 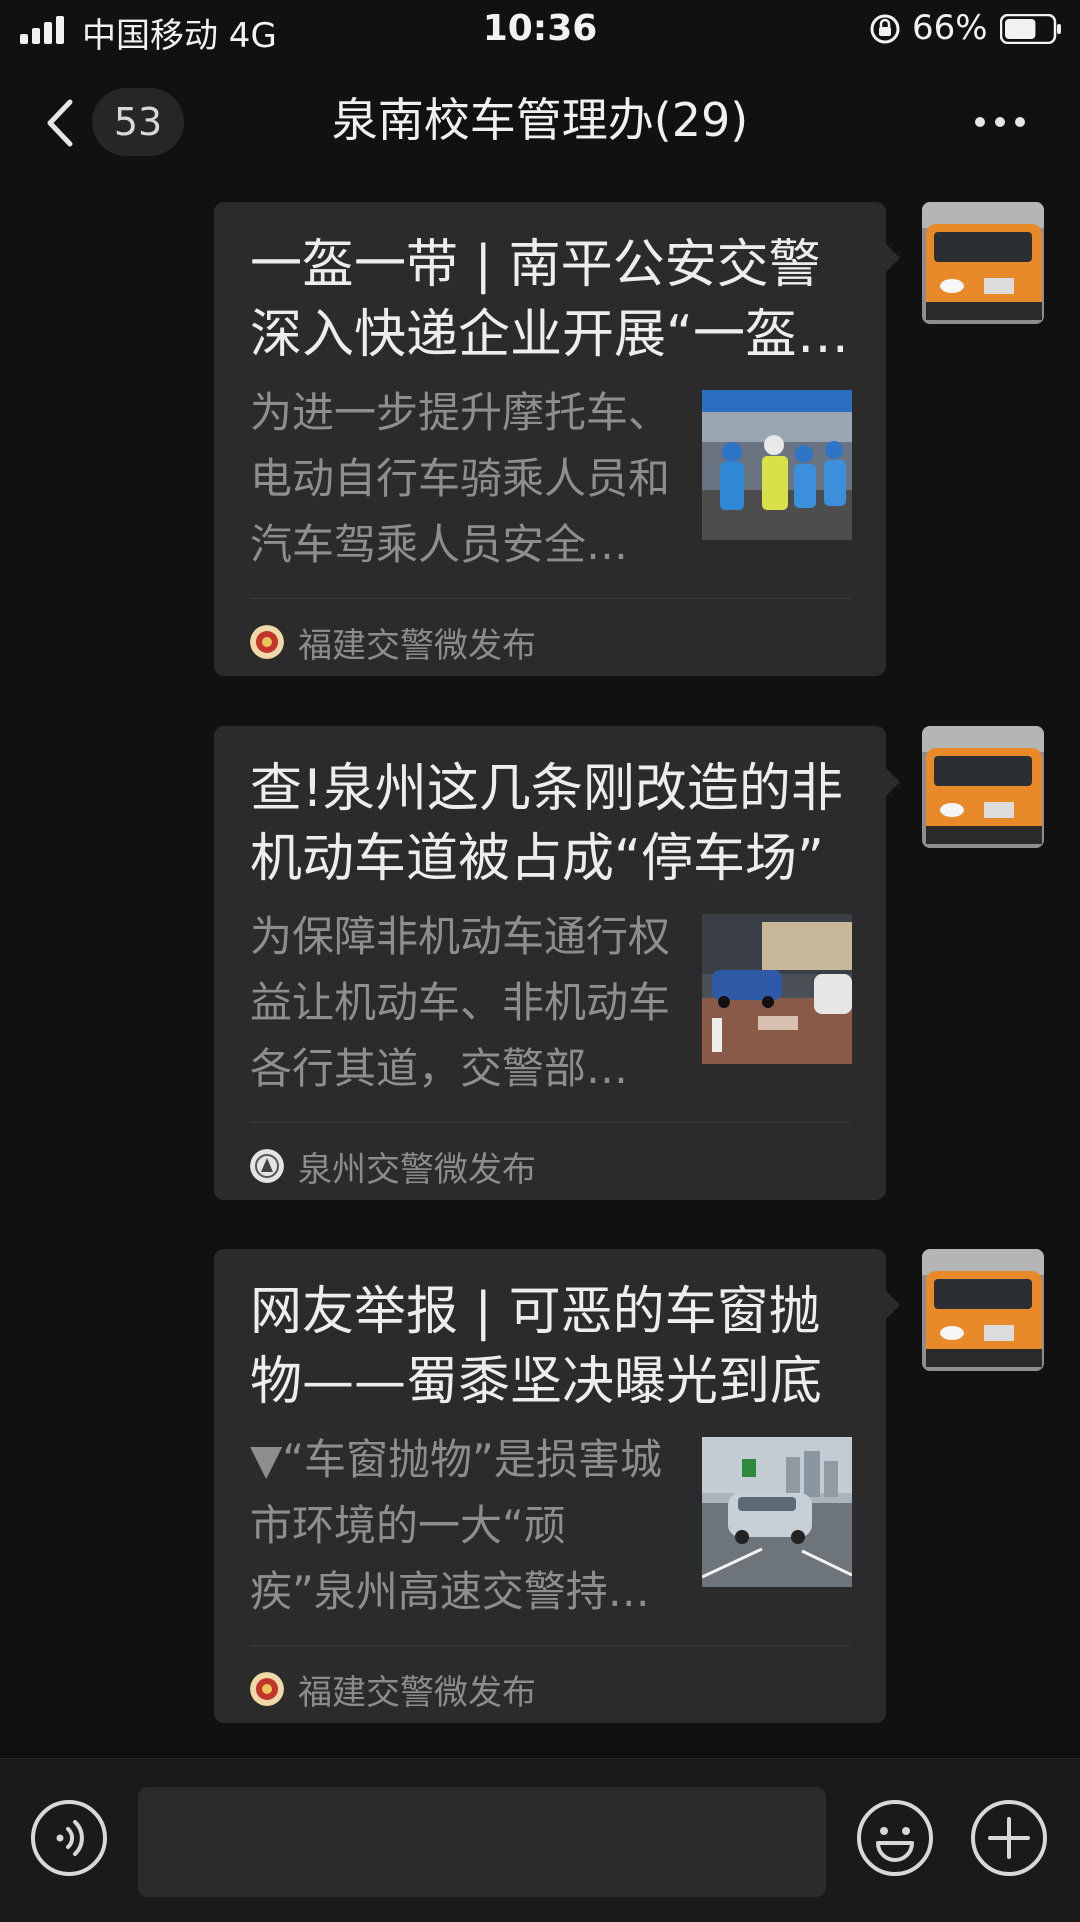 I want to click on article-title: 网友举报 | 可恶的车窗抛物——蜀黍坚决曝光到底, so click(x=536, y=1347).